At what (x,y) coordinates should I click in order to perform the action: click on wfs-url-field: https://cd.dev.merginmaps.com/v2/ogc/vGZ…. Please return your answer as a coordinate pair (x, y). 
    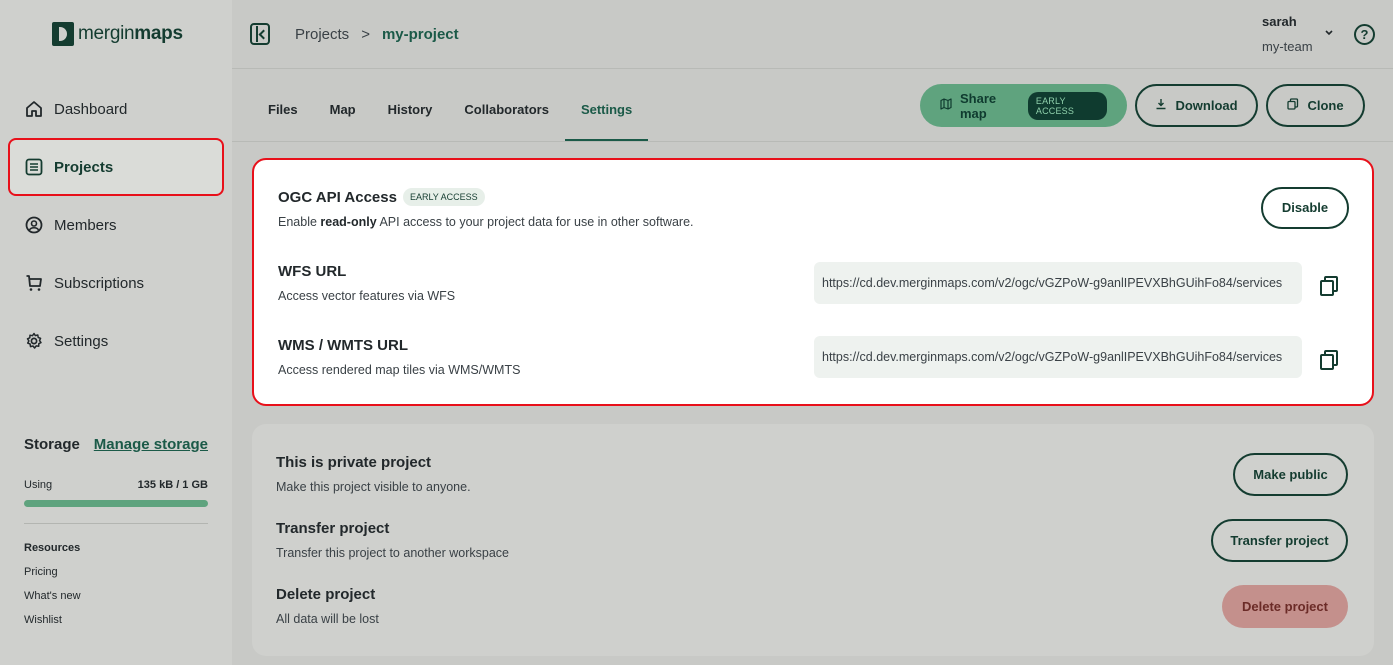
    Looking at the image, I should click on (1058, 283).